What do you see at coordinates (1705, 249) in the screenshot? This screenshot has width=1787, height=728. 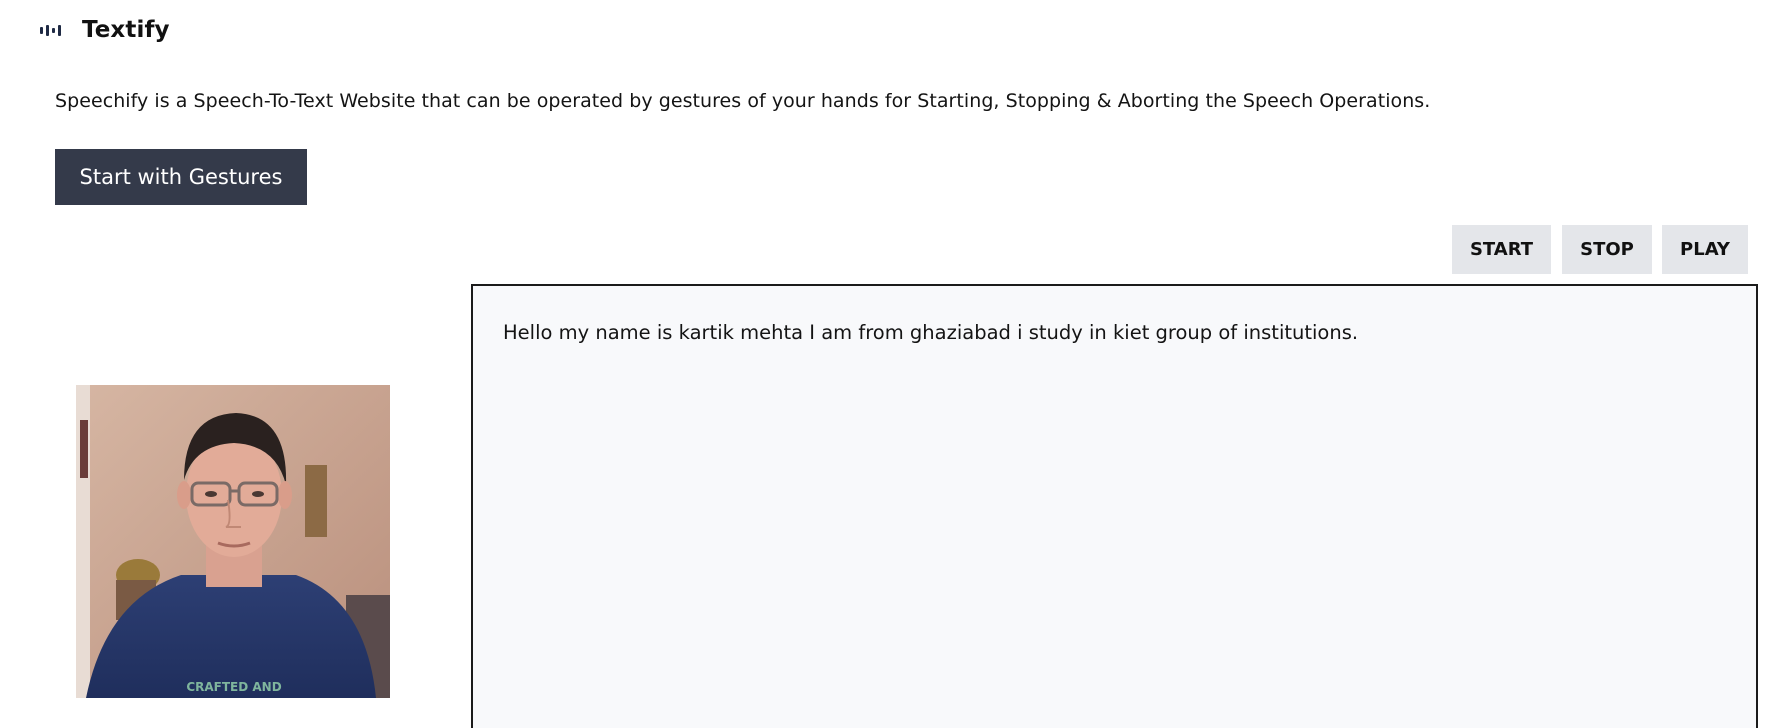 I see `play-button: PLAY` at bounding box center [1705, 249].